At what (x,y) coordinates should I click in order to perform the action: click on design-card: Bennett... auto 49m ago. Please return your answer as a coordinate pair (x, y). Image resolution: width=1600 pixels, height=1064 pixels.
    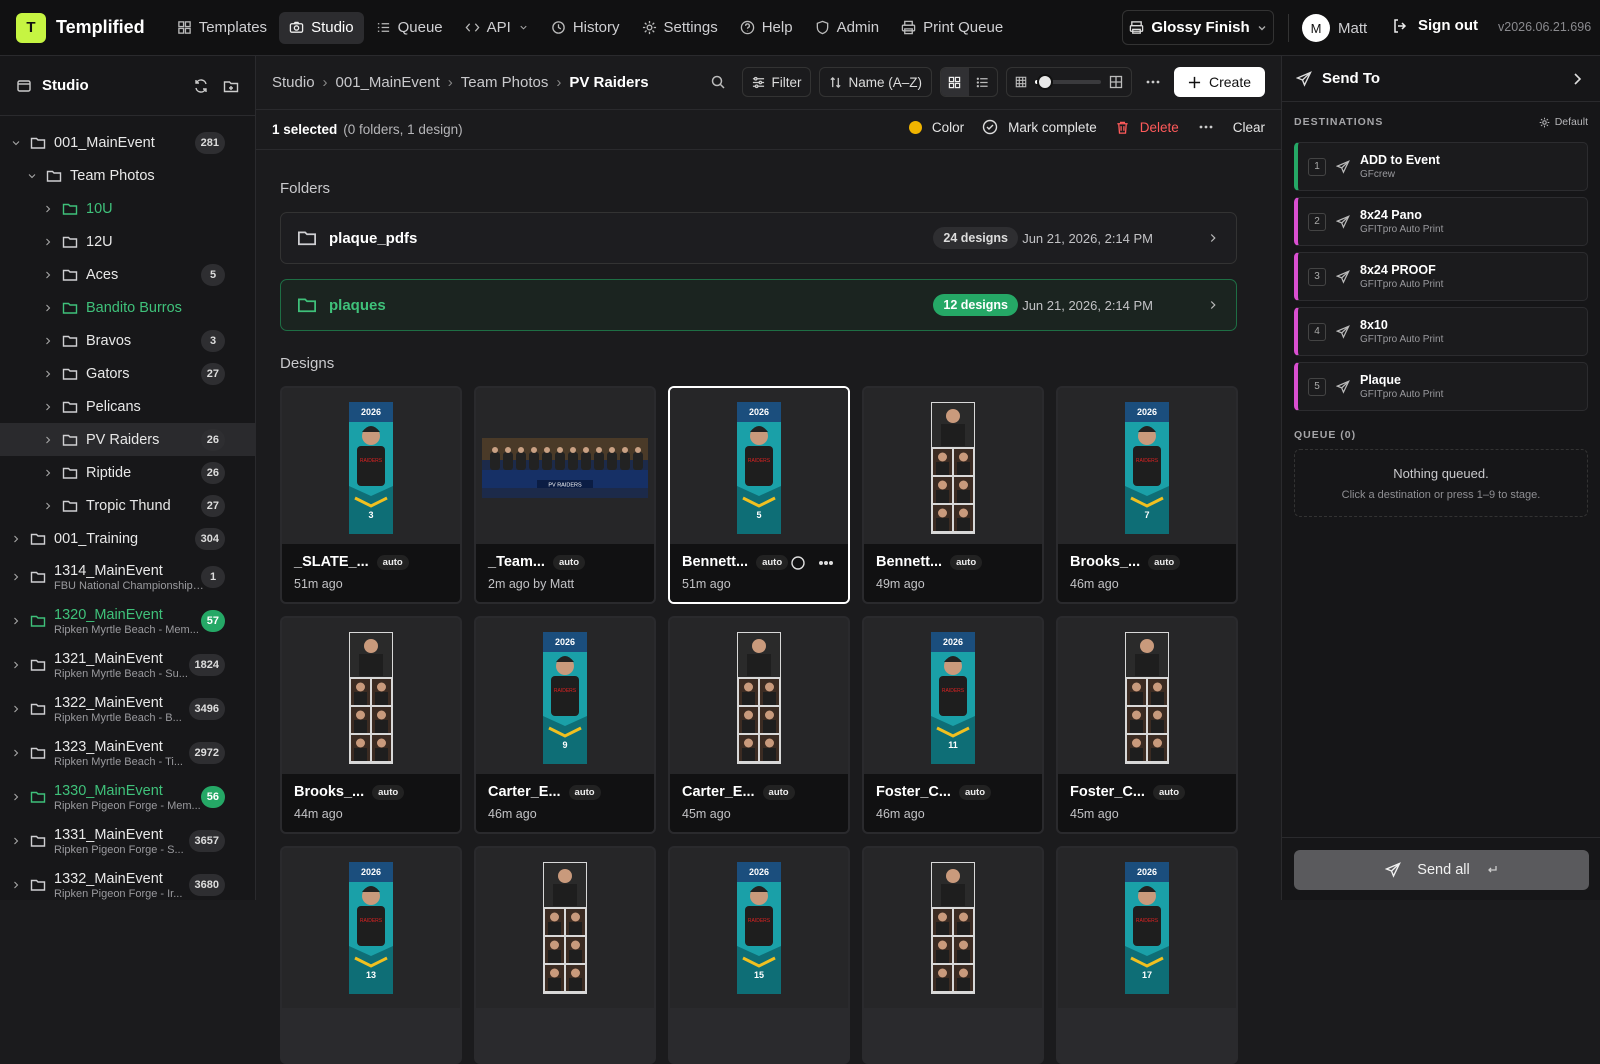
    Looking at the image, I should click on (953, 495).